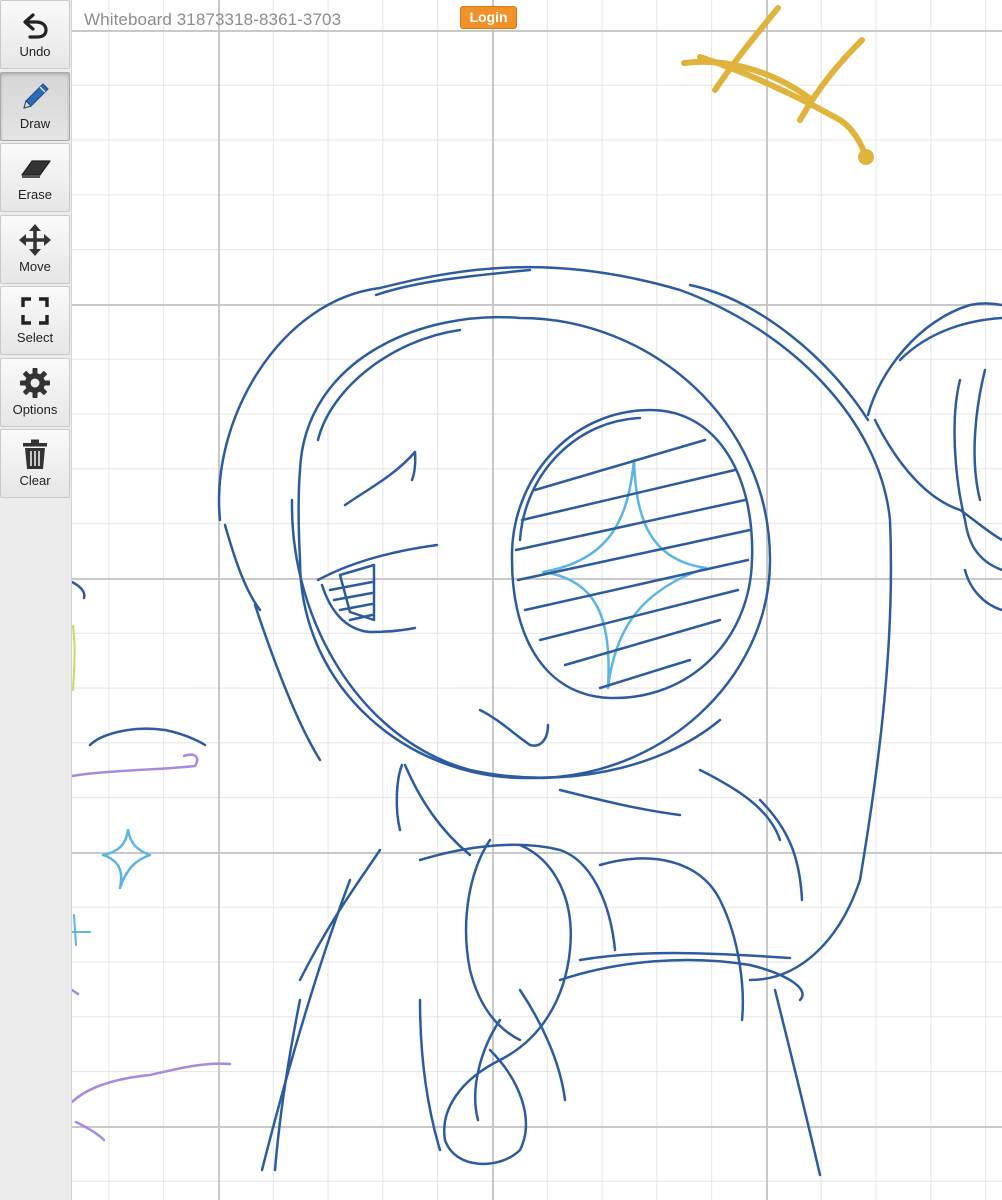 The image size is (1002, 1200). What do you see at coordinates (151, 947) in the screenshot?
I see `purple-strokes` at bounding box center [151, 947].